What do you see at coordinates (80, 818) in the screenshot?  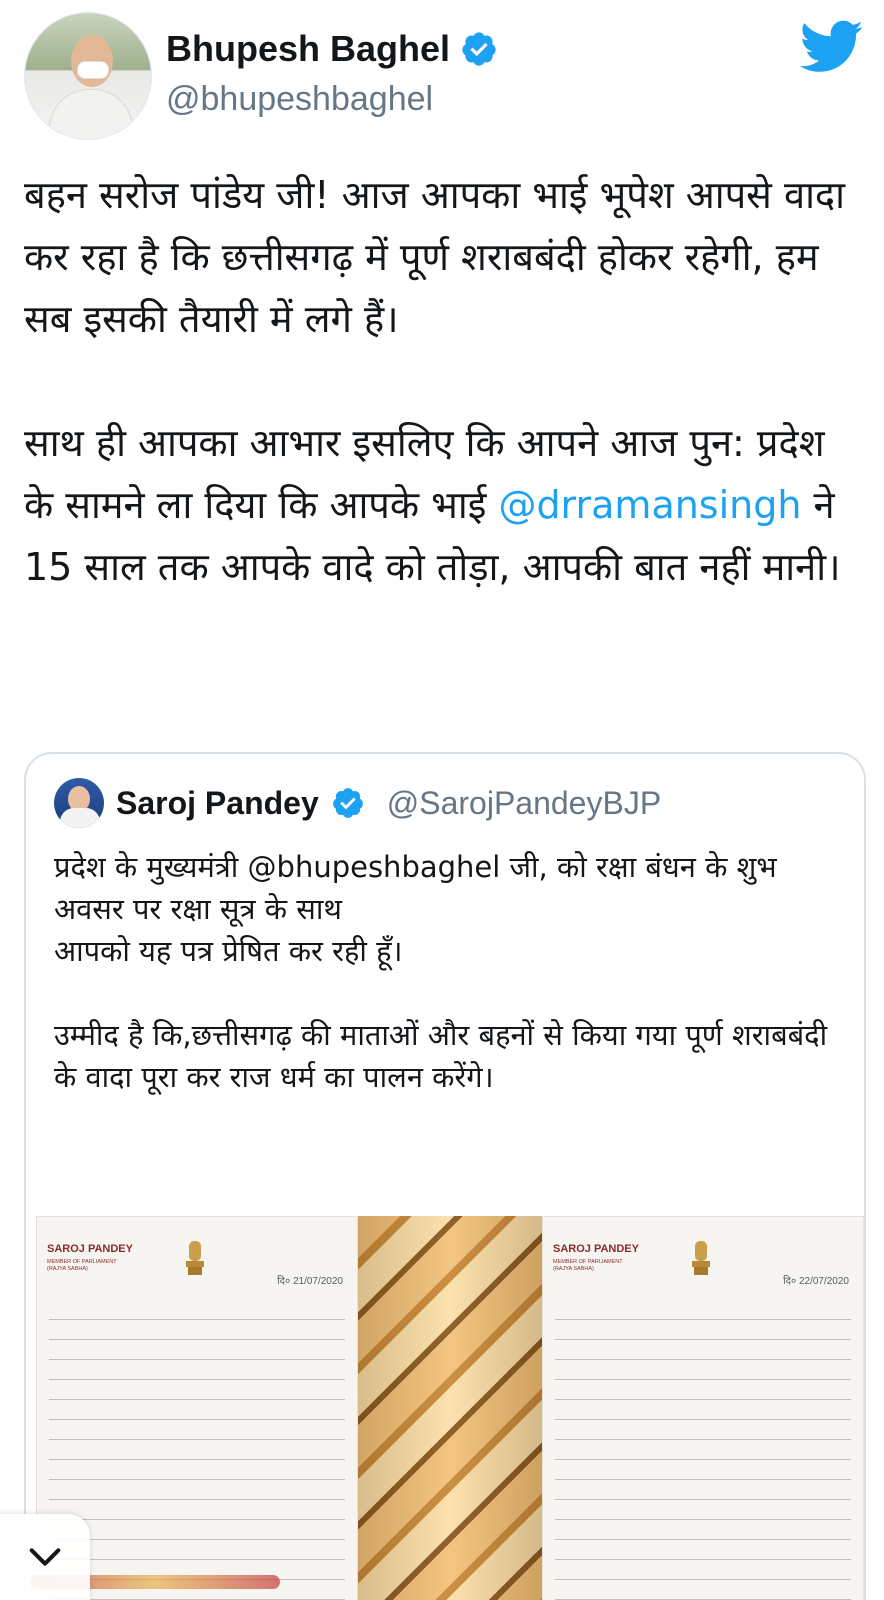 I see `quoted-avatar-figure` at bounding box center [80, 818].